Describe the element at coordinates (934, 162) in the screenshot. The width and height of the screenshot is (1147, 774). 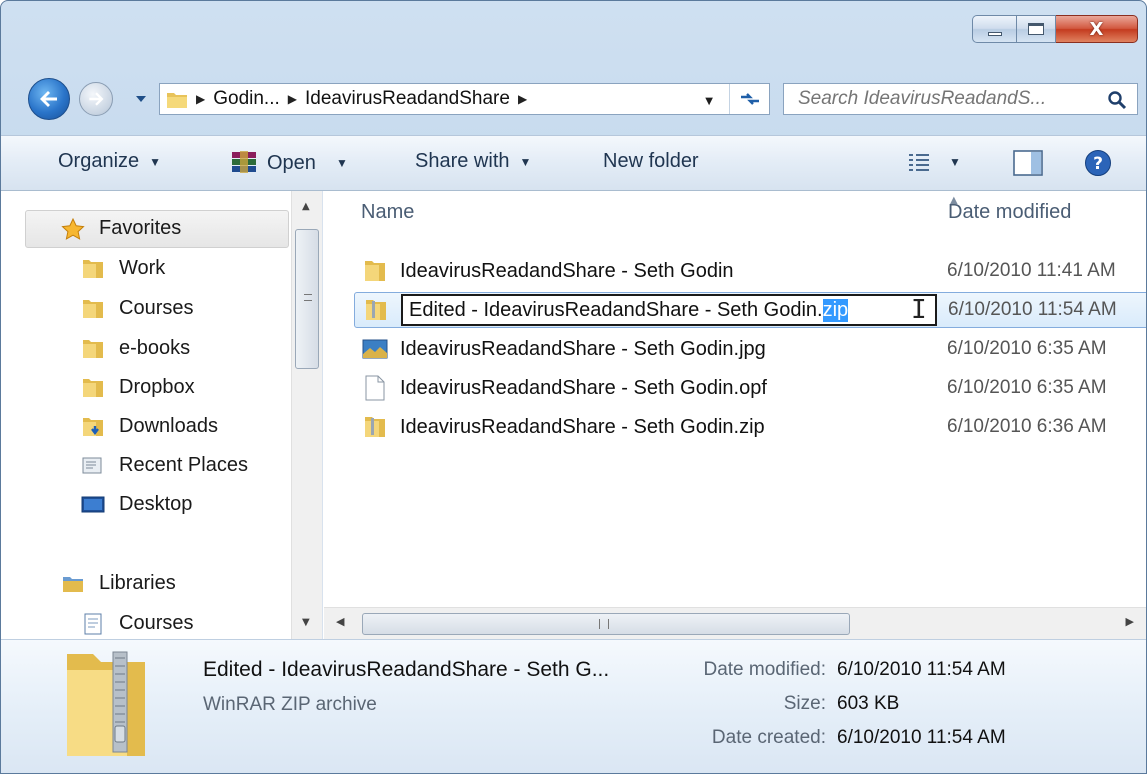
I see `change-view-button: ▼` at that location.